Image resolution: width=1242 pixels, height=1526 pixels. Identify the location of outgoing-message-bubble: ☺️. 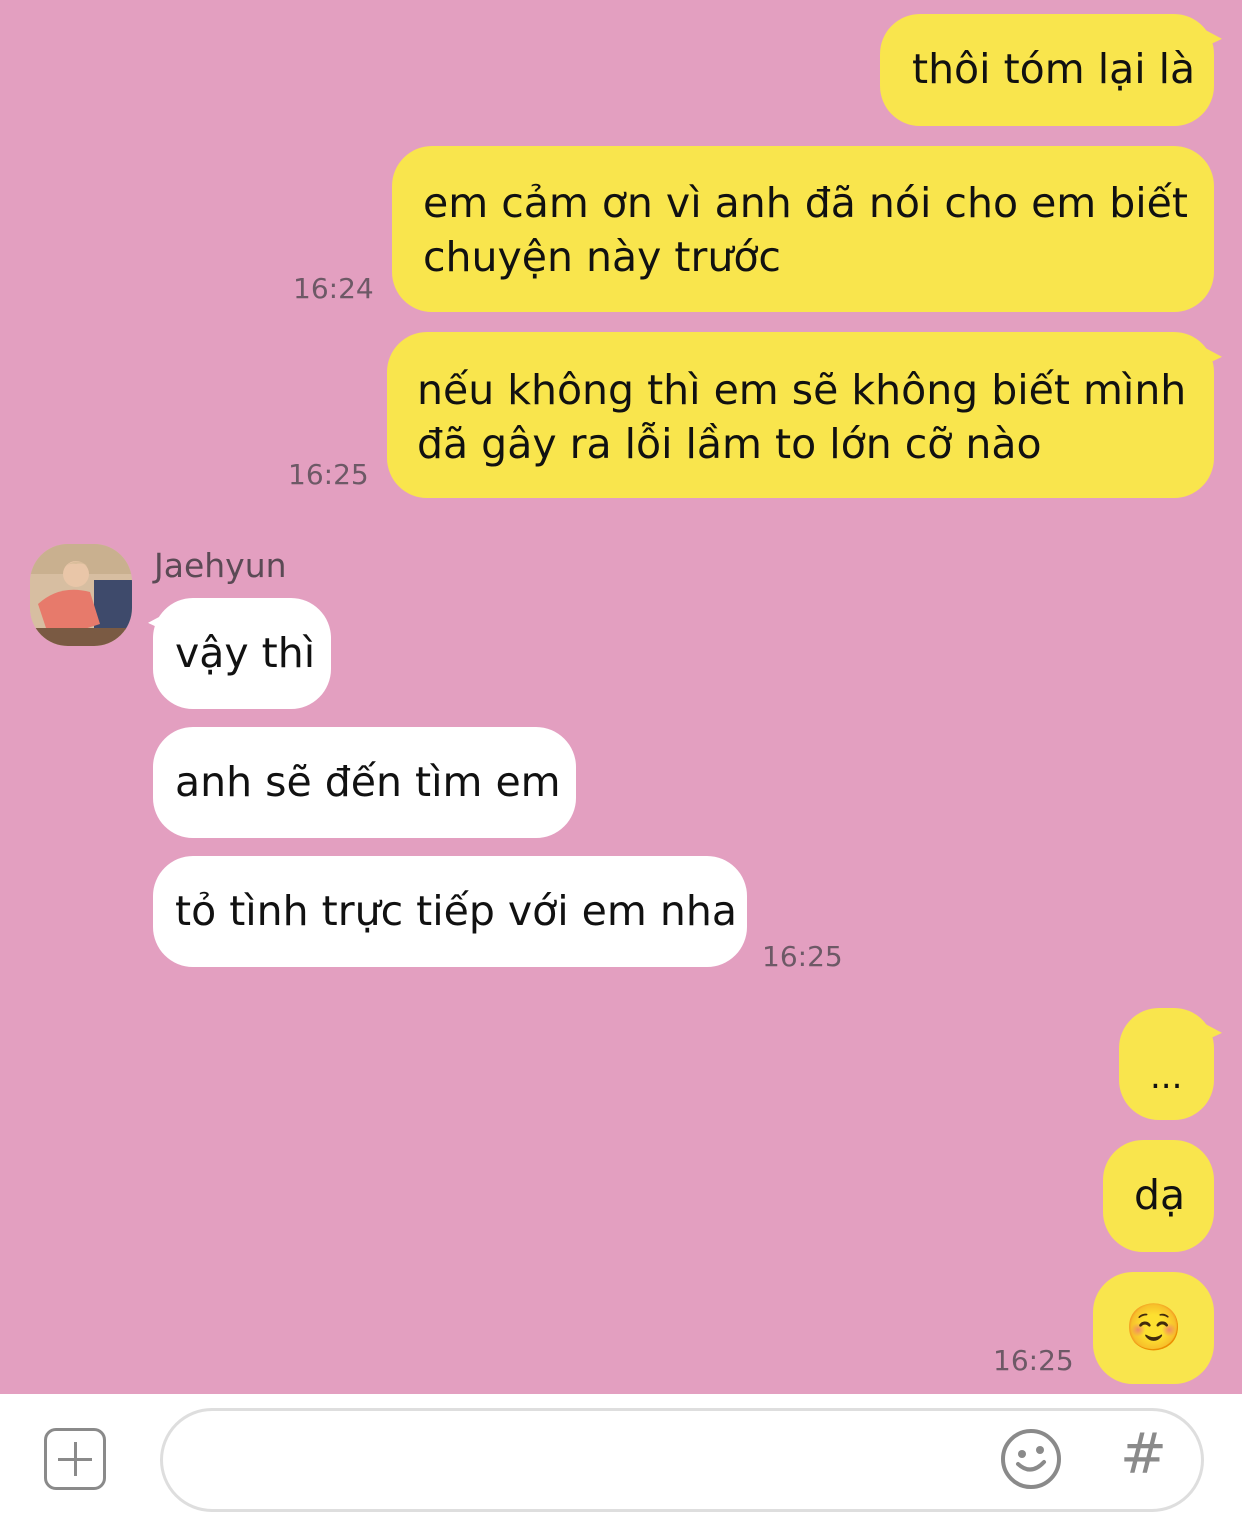
(1153, 1328).